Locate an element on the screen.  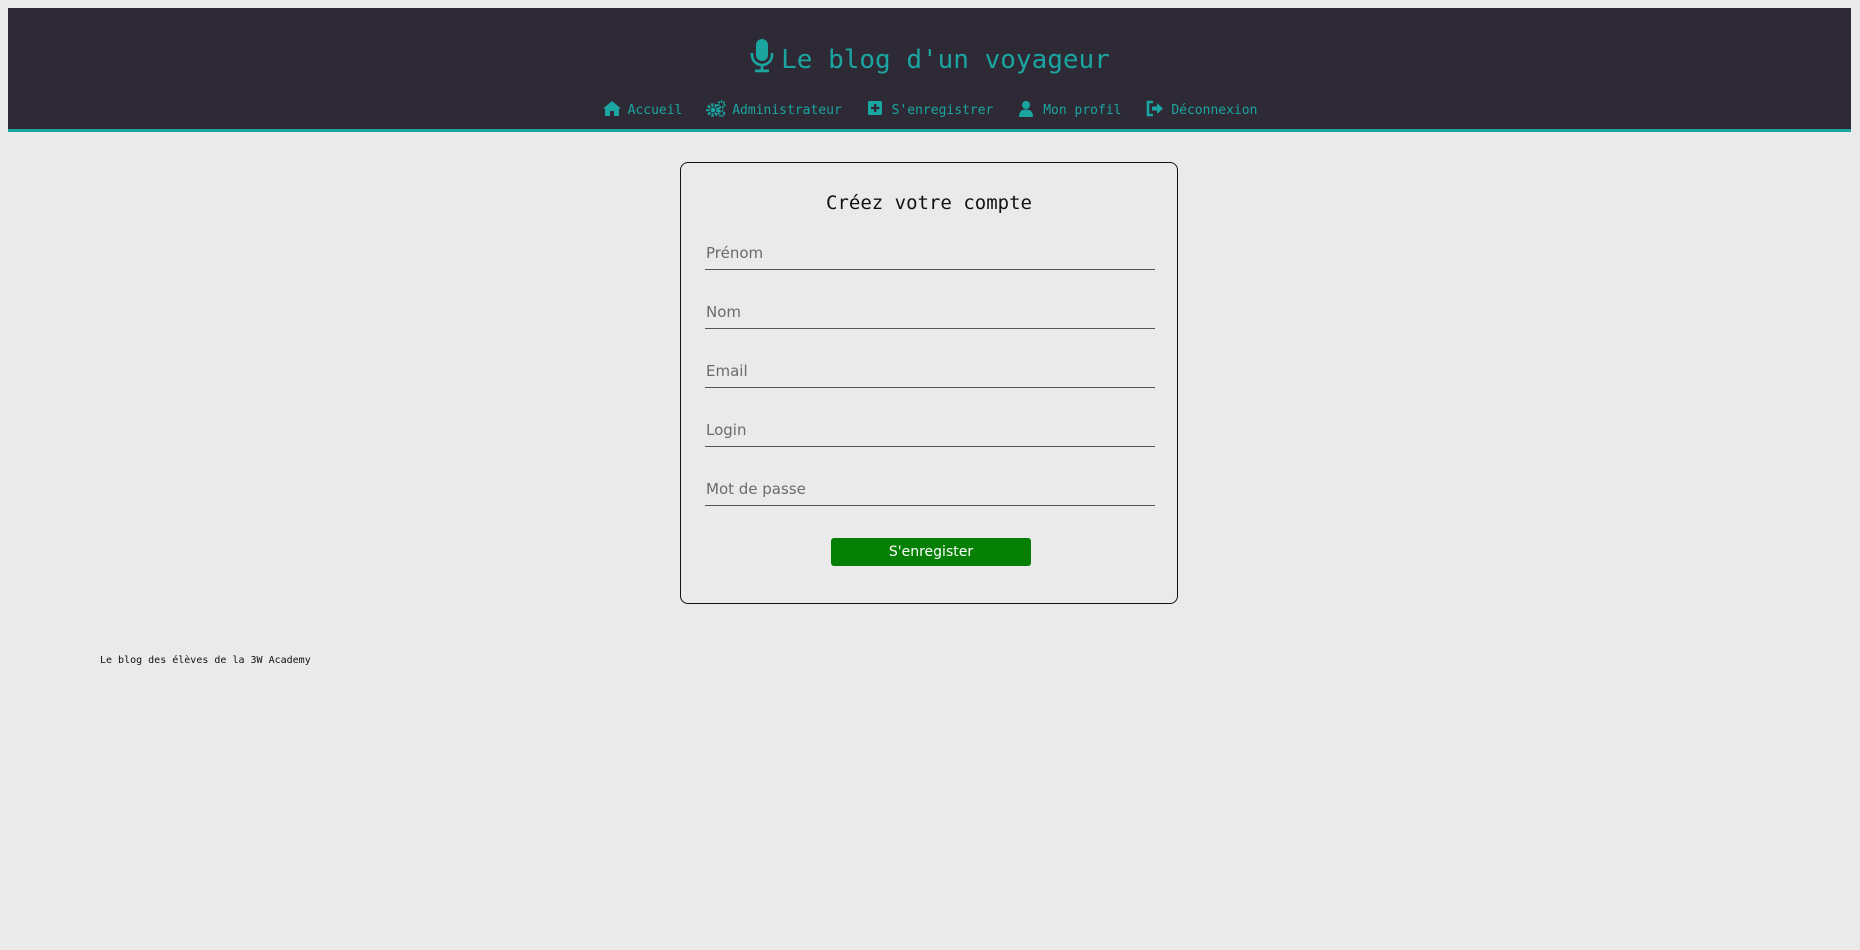
register-button: S'enregister is located at coordinates (931, 552).